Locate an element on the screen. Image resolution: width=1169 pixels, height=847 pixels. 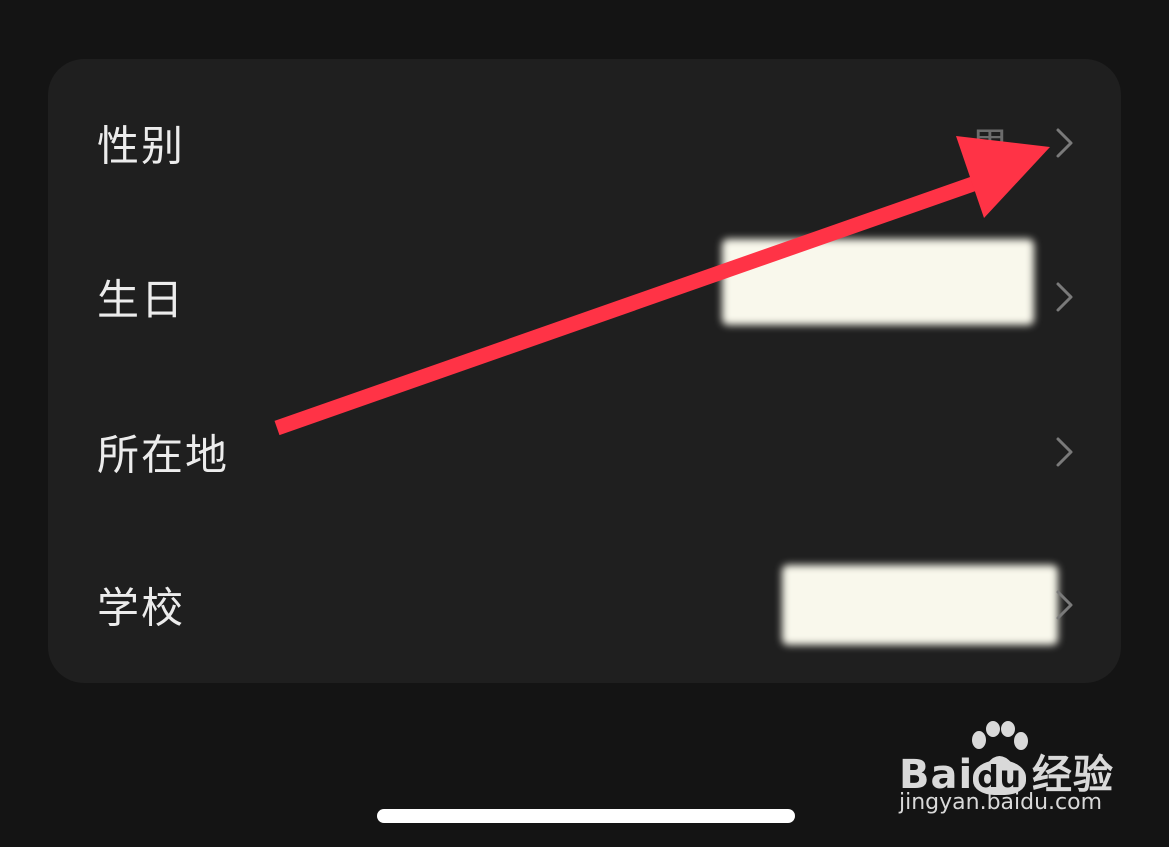
baidu-jingyan-watermark: Bai du 经验 jingyan.baidu.com is located at coordinates (1005, 770).